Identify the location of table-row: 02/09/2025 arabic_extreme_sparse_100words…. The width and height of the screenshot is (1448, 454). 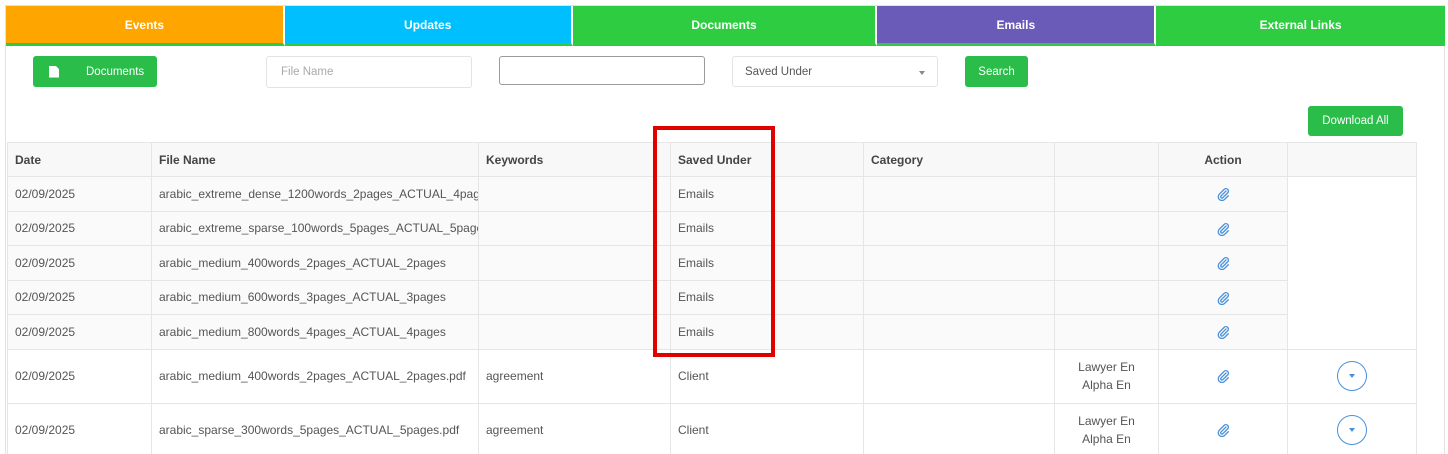
(712, 228).